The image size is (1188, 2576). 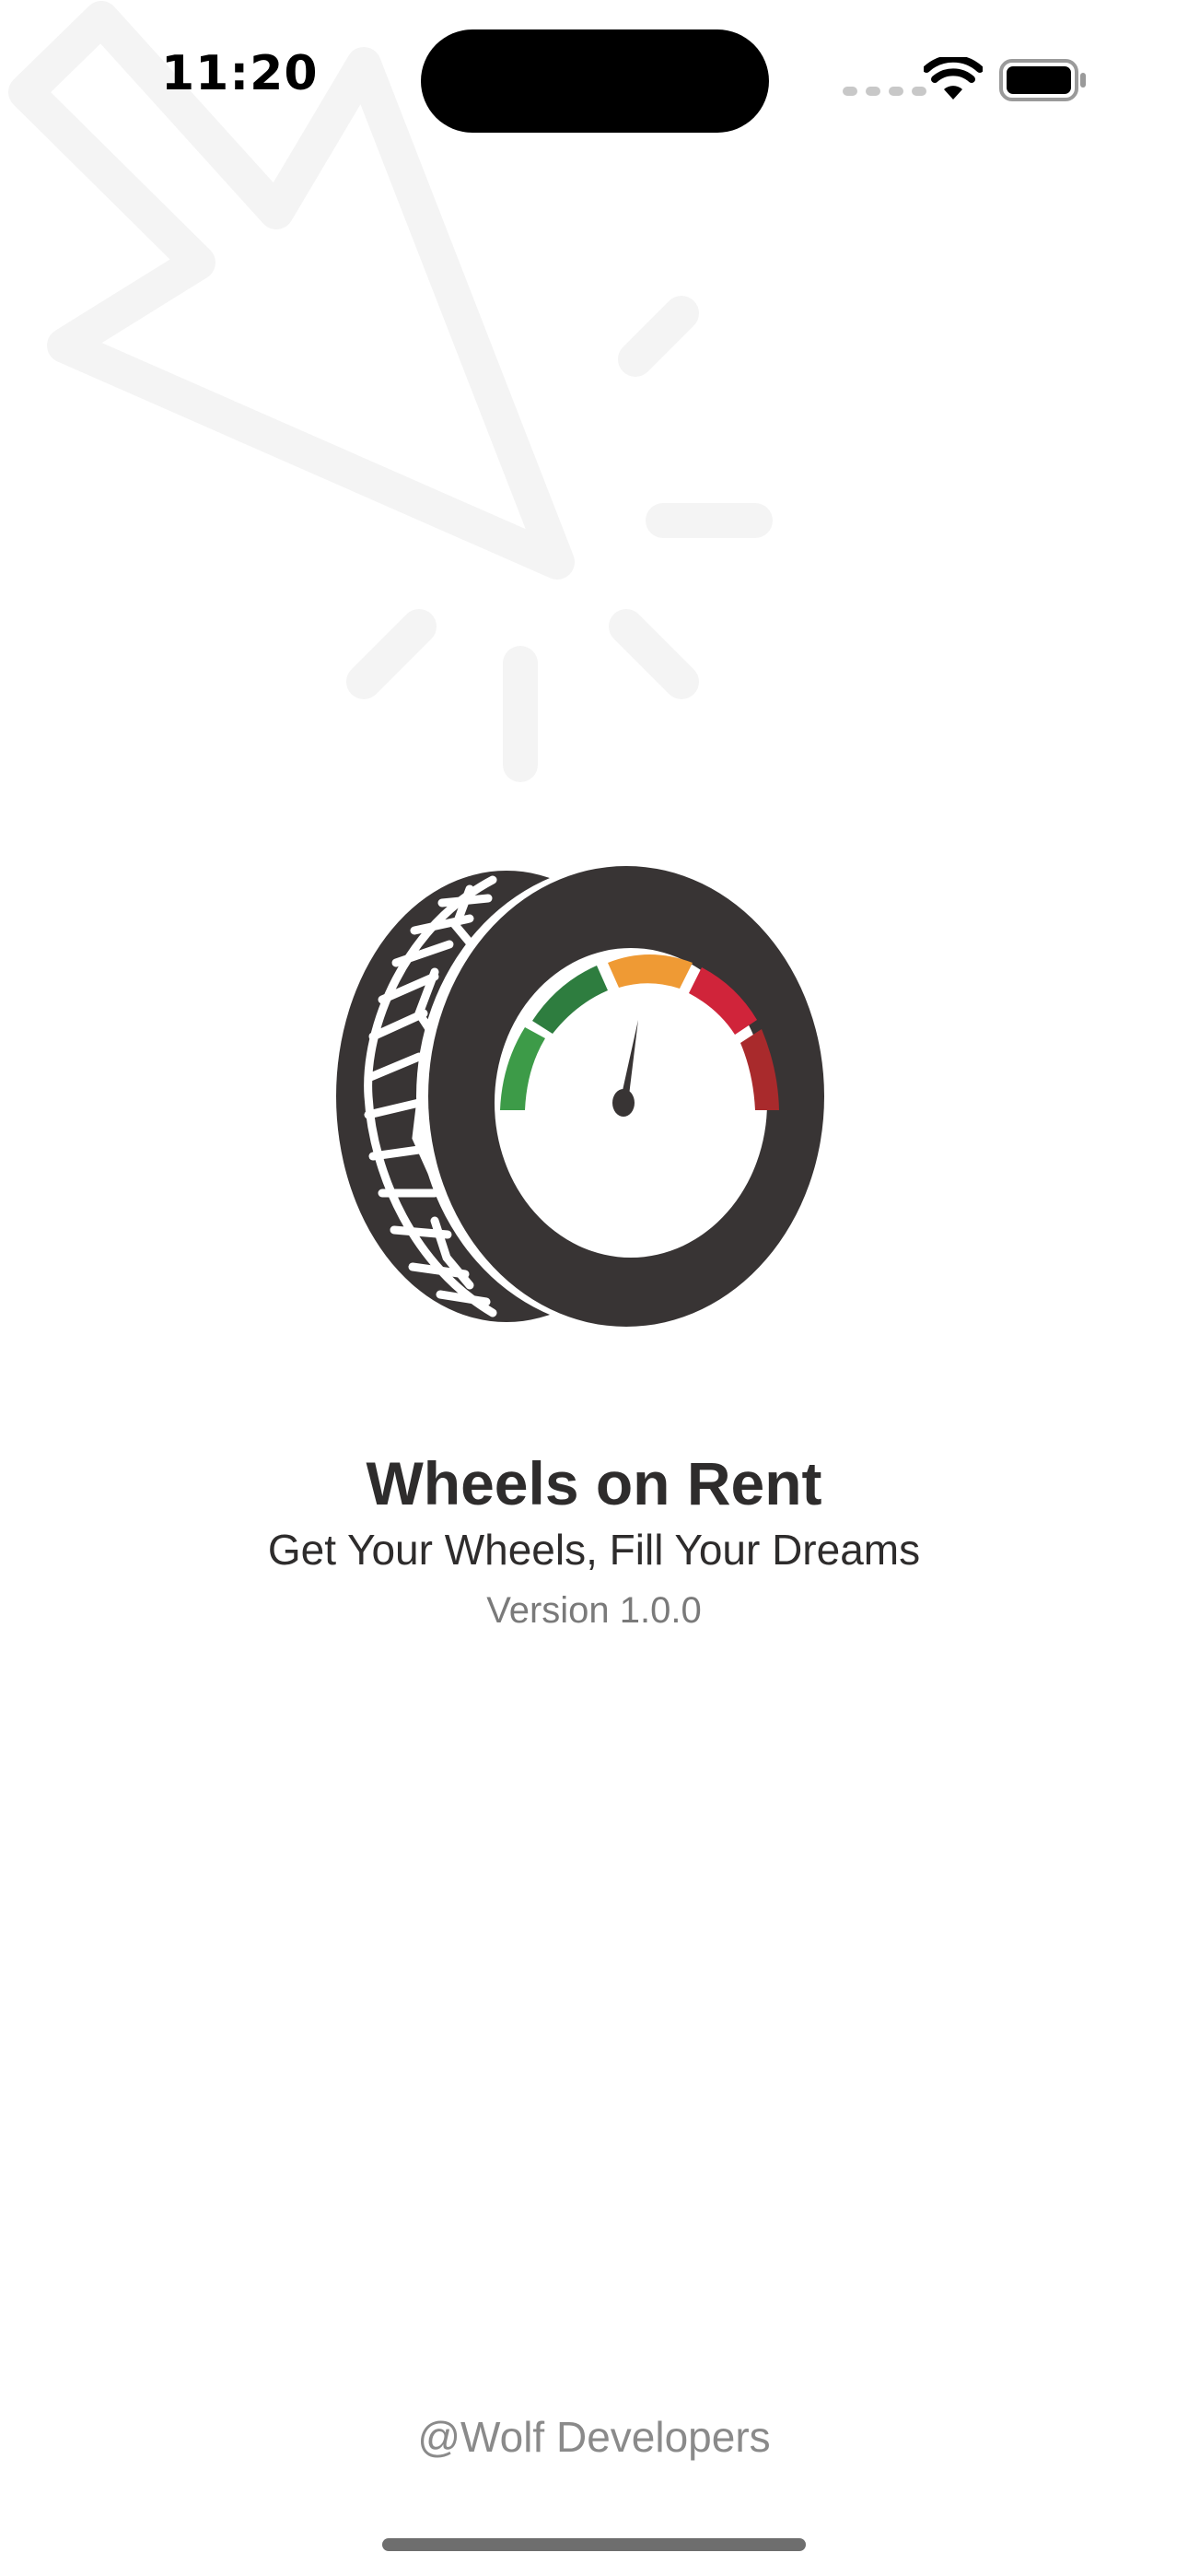 What do you see at coordinates (954, 78) in the screenshot?
I see `wifi-icon` at bounding box center [954, 78].